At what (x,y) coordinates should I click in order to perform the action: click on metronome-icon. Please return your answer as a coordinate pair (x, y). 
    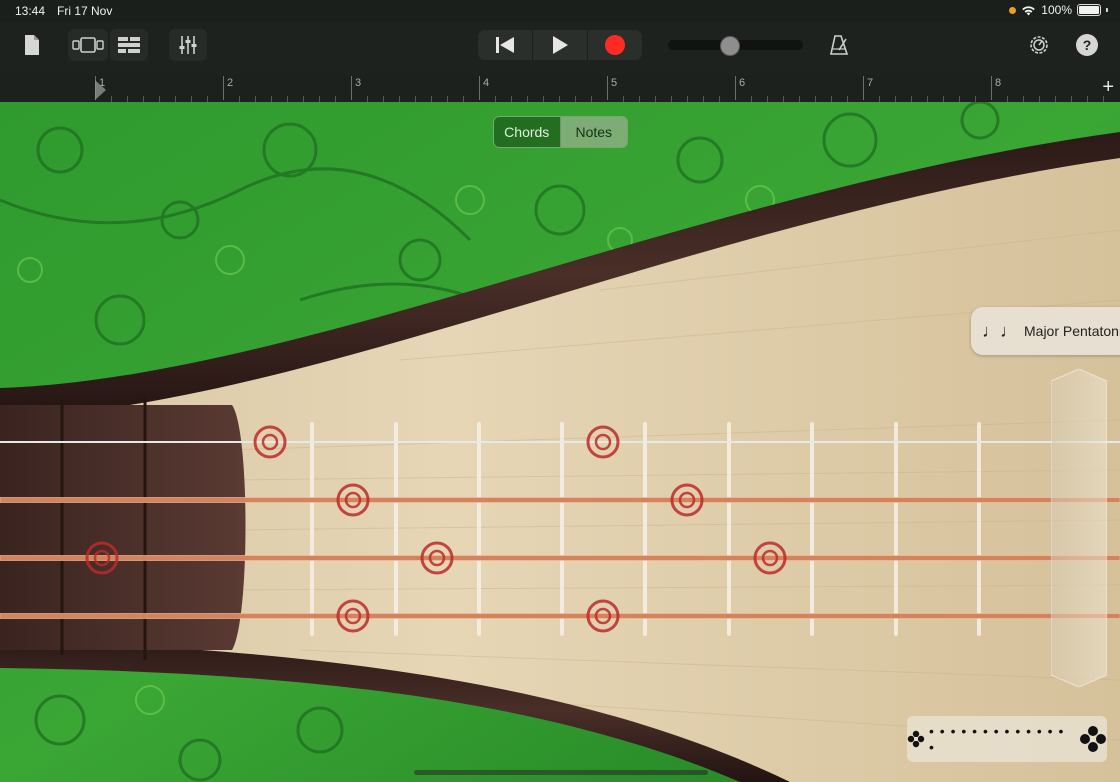
    Looking at the image, I should click on (839, 45).